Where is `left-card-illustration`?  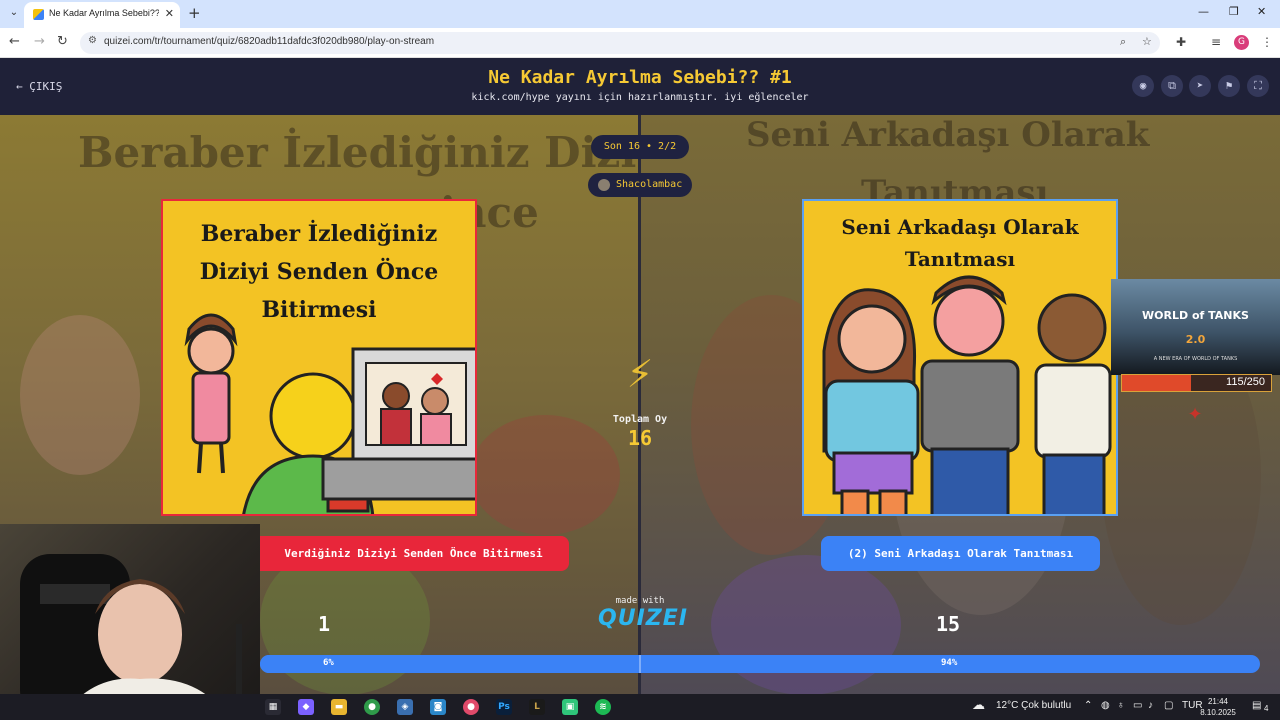
left-card-illustration is located at coordinates (329, 413).